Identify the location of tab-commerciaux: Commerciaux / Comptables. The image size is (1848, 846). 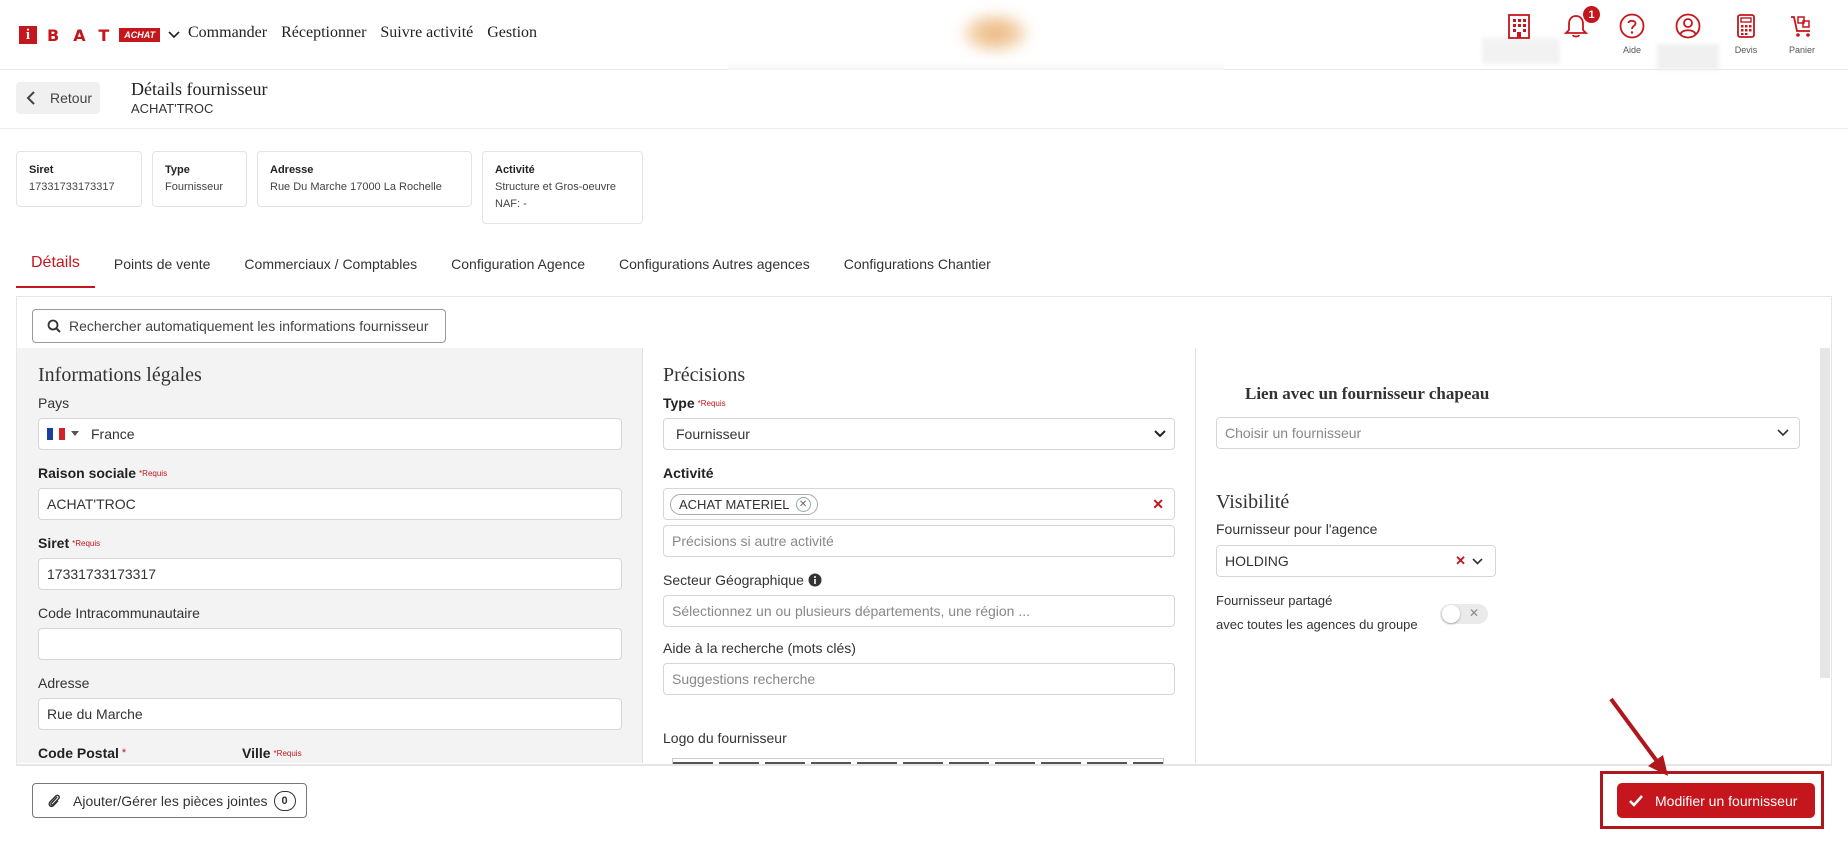
(330, 268).